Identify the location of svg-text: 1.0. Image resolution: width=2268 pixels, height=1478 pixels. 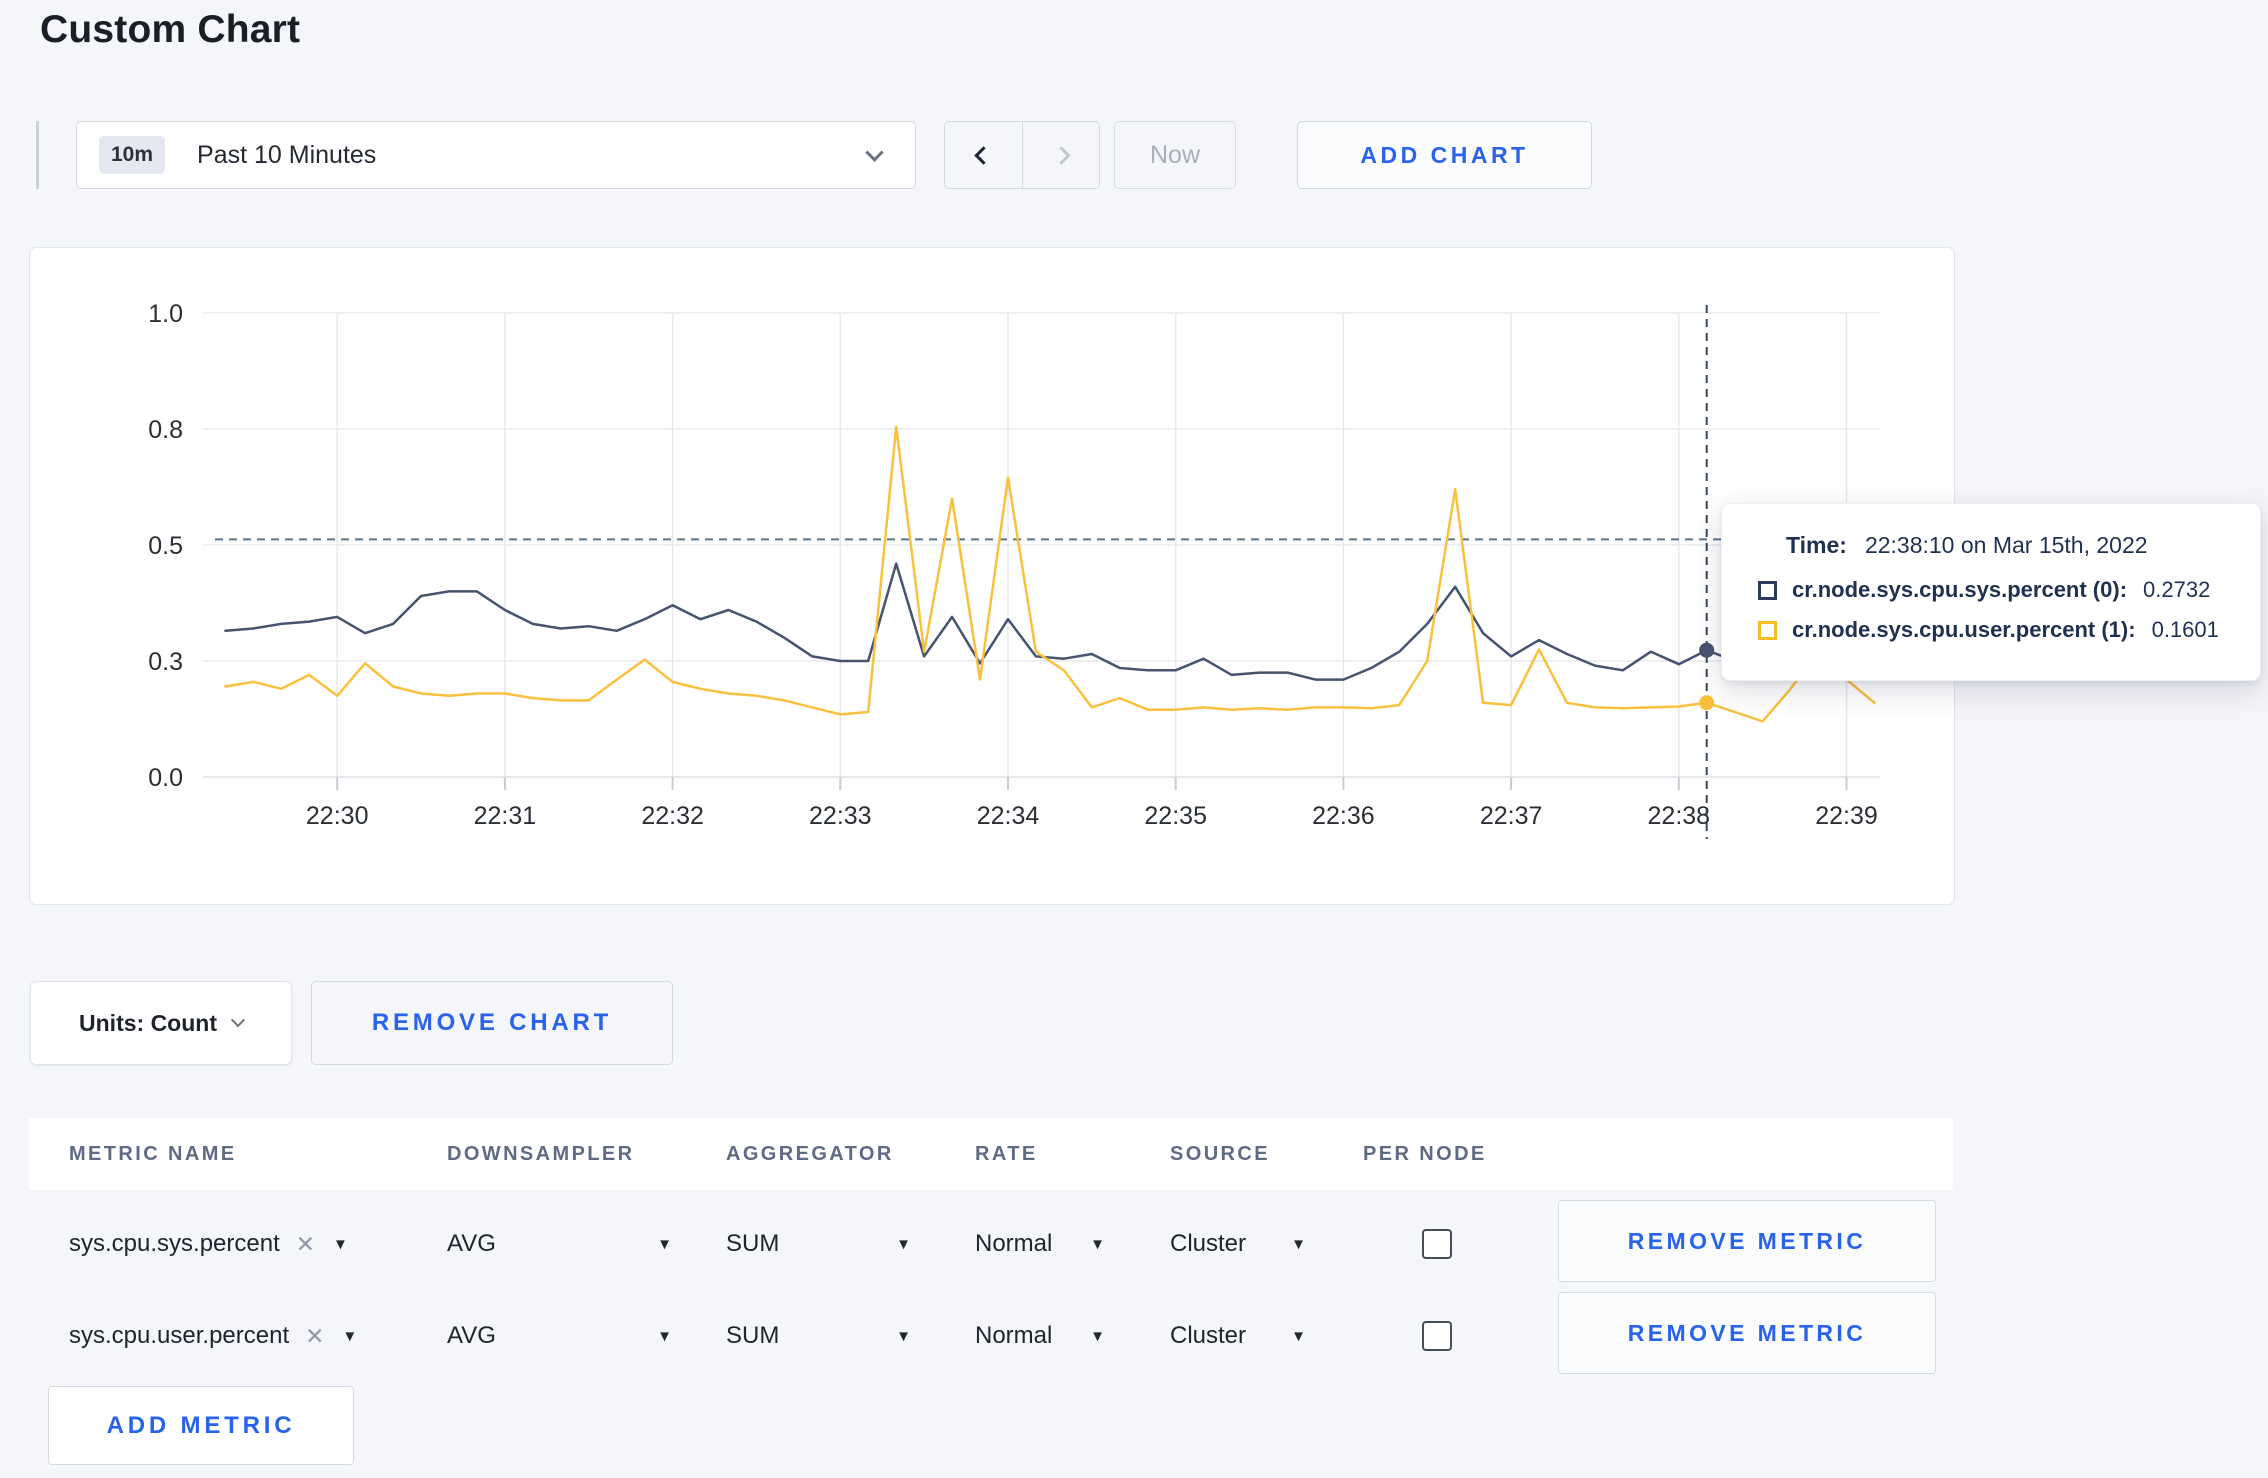
(165, 314).